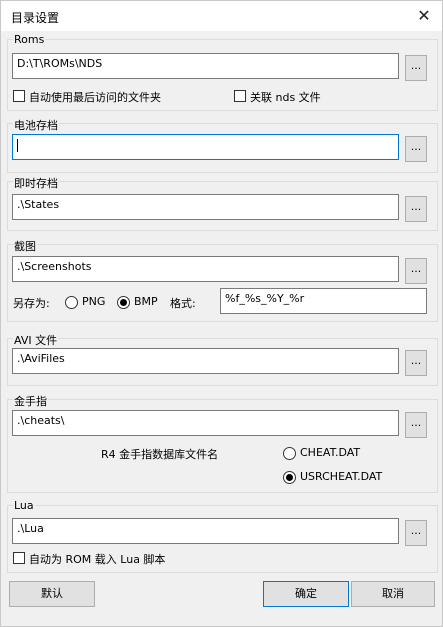 The image size is (443, 627). I want to click on screenshot-path-input: .\Screenshots, so click(205, 269).